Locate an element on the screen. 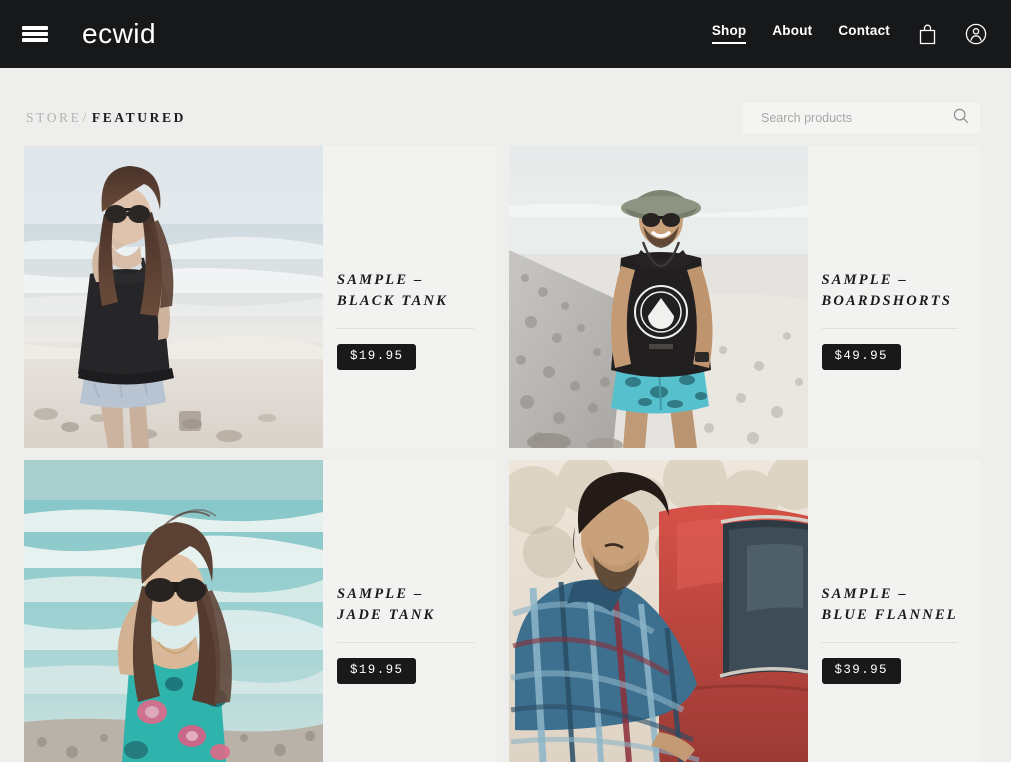  nav-item-about: About is located at coordinates (792, 34).